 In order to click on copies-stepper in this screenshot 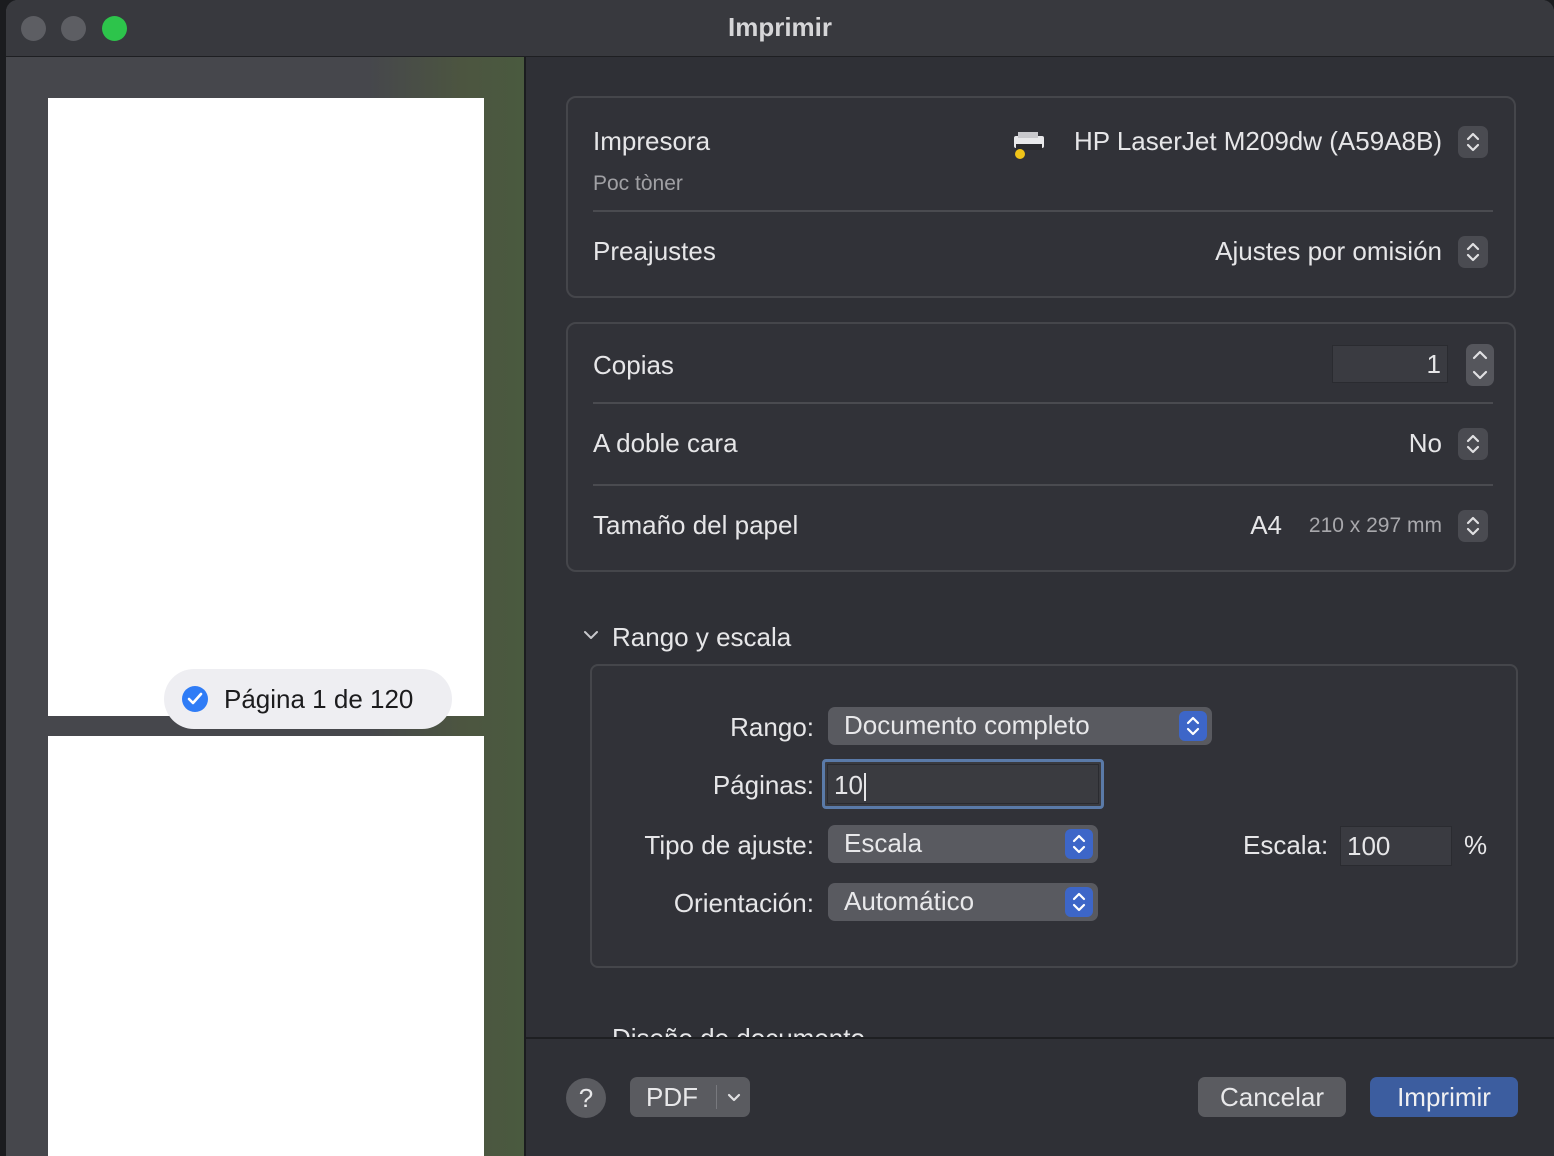, I will do `click(1480, 365)`.